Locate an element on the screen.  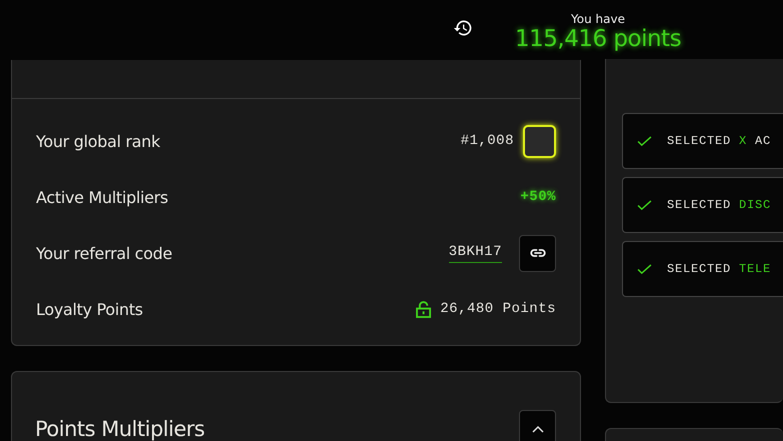
stat-label: Loyalty Points is located at coordinates (89, 309).